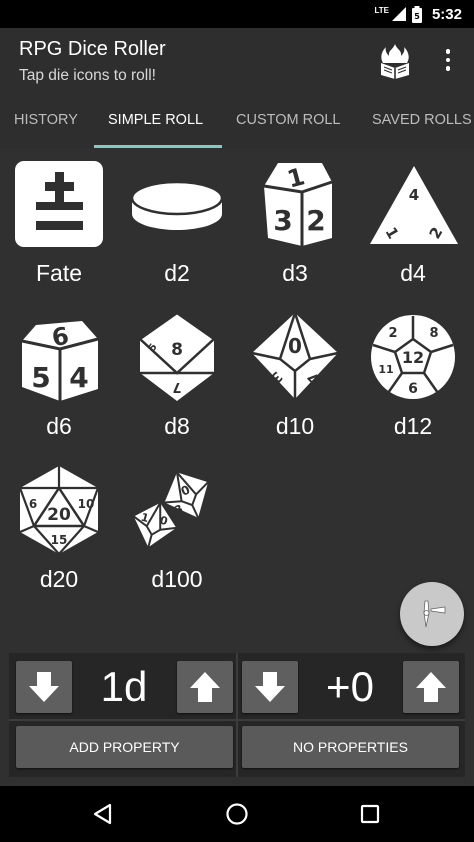 Image resolution: width=474 pixels, height=842 pixels. Describe the element at coordinates (176, 386) in the screenshot. I see `svg-text: 7` at that location.